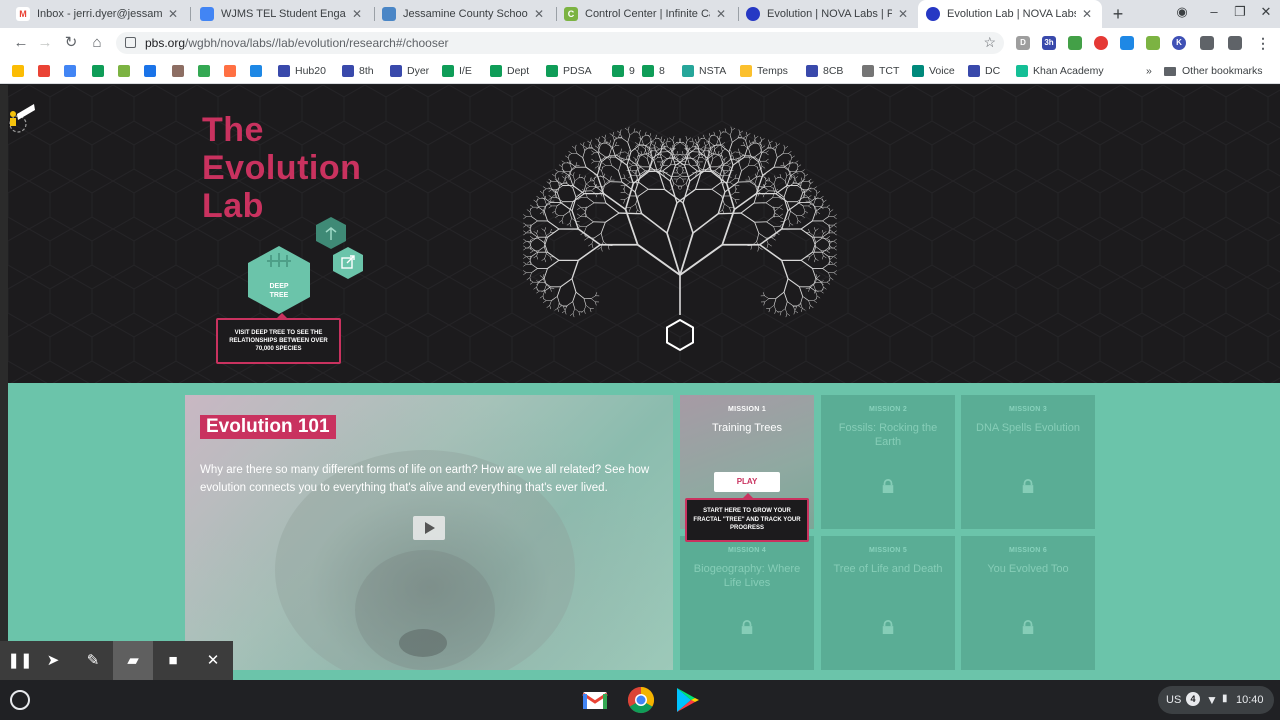 The image size is (1280, 720). I want to click on bookmark-star-icon: ☆, so click(989, 42).